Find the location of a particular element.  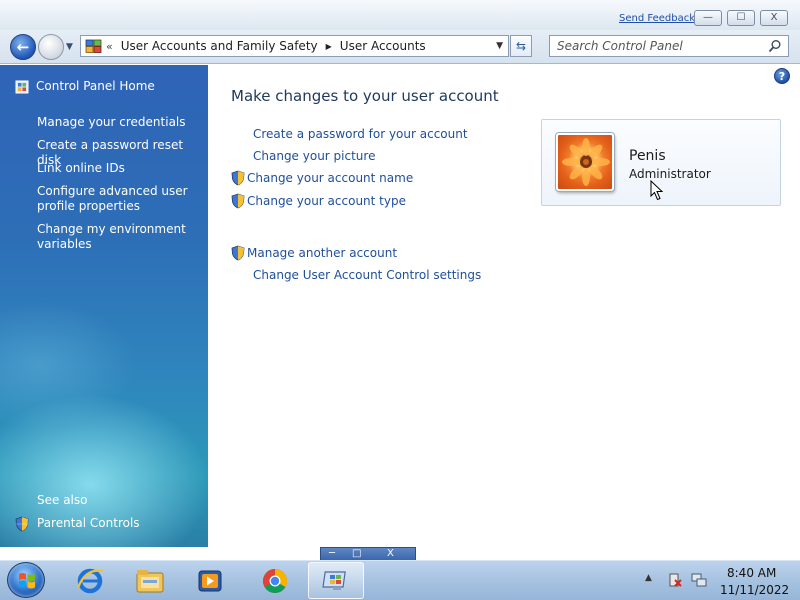

windows-logo-icon is located at coordinates (27, 581).